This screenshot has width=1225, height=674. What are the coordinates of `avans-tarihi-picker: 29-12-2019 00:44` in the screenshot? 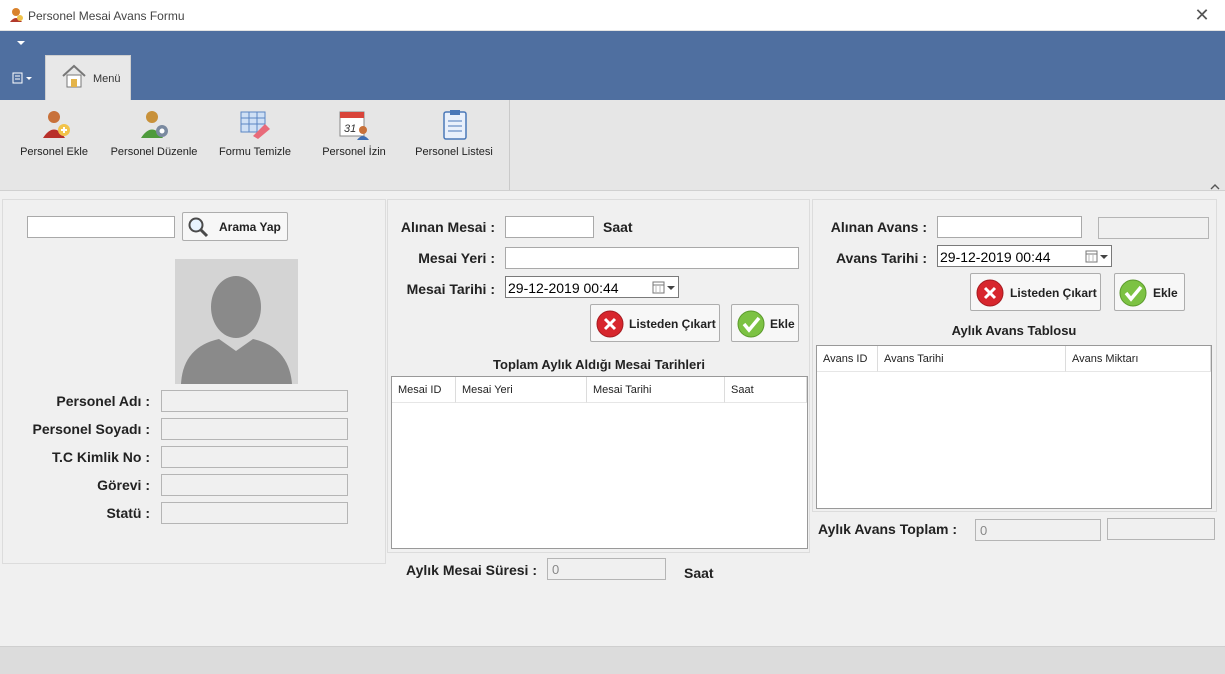 It's located at (1024, 256).